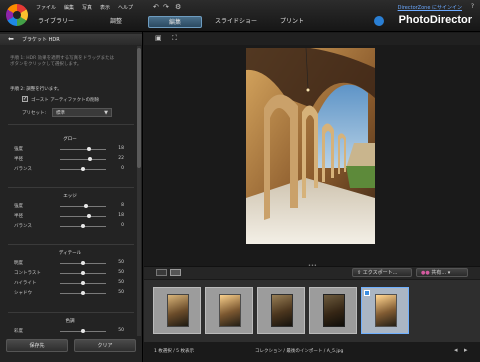 The width and height of the screenshot is (480, 362). What do you see at coordinates (122, 205) in the screenshot?
I see `slider-value: 8` at bounding box center [122, 205].